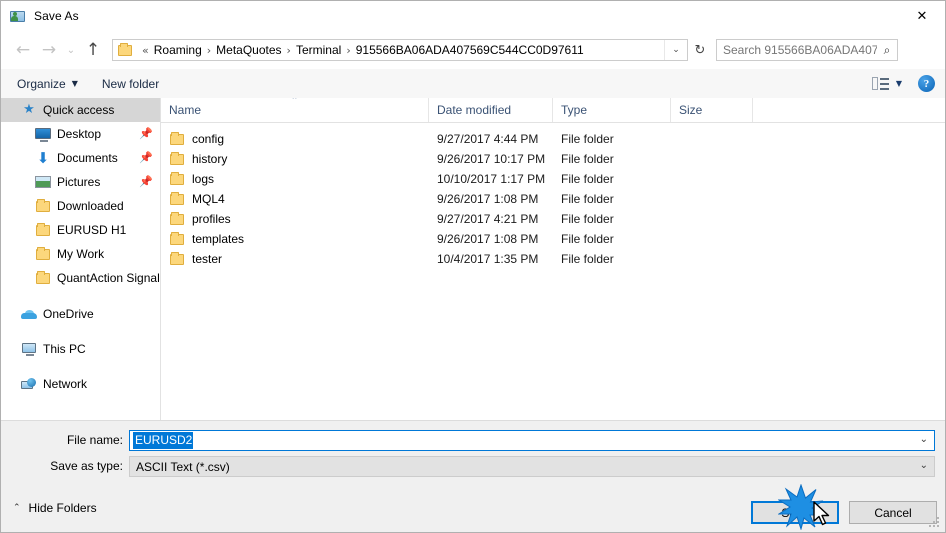 The image size is (946, 533). Describe the element at coordinates (80, 206) in the screenshot. I see `sidebar-item-downloaded: Downloaded` at that location.